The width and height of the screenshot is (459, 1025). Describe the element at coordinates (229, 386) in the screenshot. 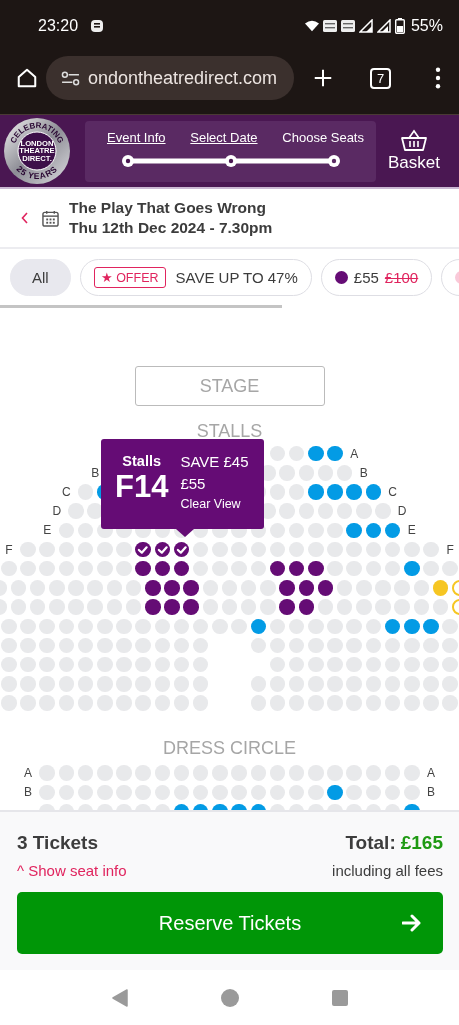

I see `stage-label: STAGE` at that location.